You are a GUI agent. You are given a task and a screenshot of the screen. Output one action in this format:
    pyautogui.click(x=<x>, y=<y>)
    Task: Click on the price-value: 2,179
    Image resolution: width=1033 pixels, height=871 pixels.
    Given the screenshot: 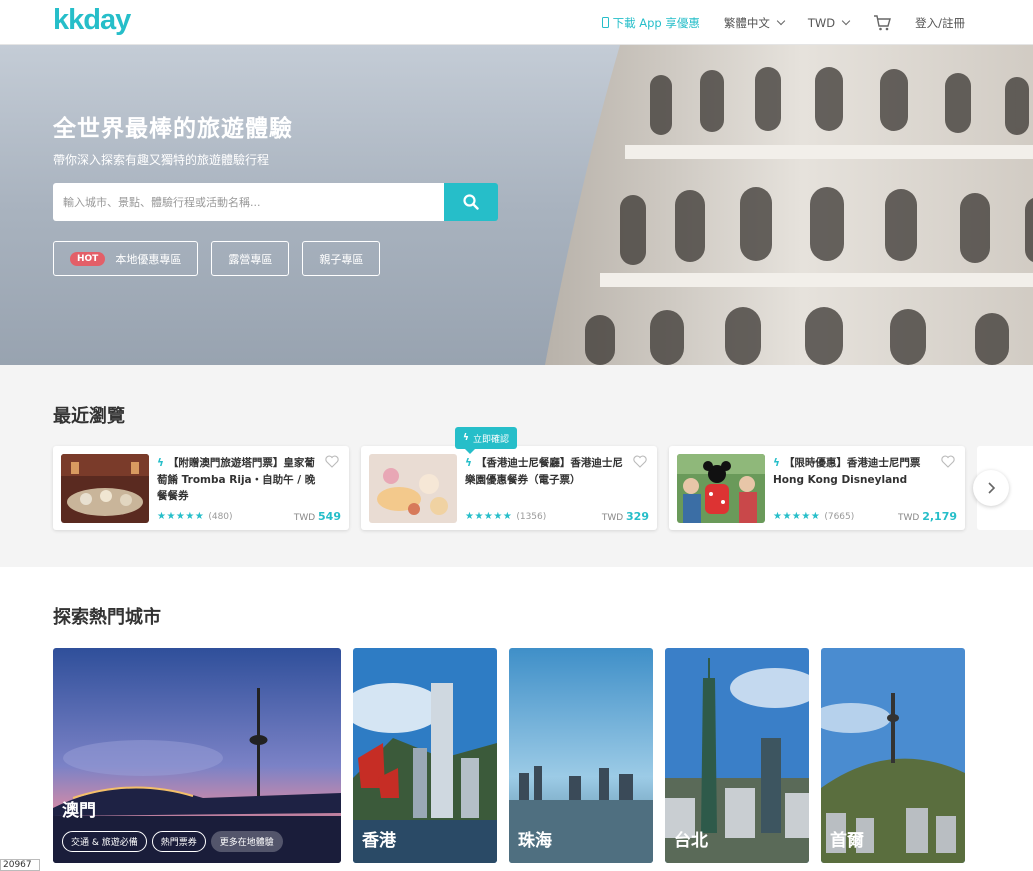 What is the action you would take?
    pyautogui.click(x=939, y=516)
    